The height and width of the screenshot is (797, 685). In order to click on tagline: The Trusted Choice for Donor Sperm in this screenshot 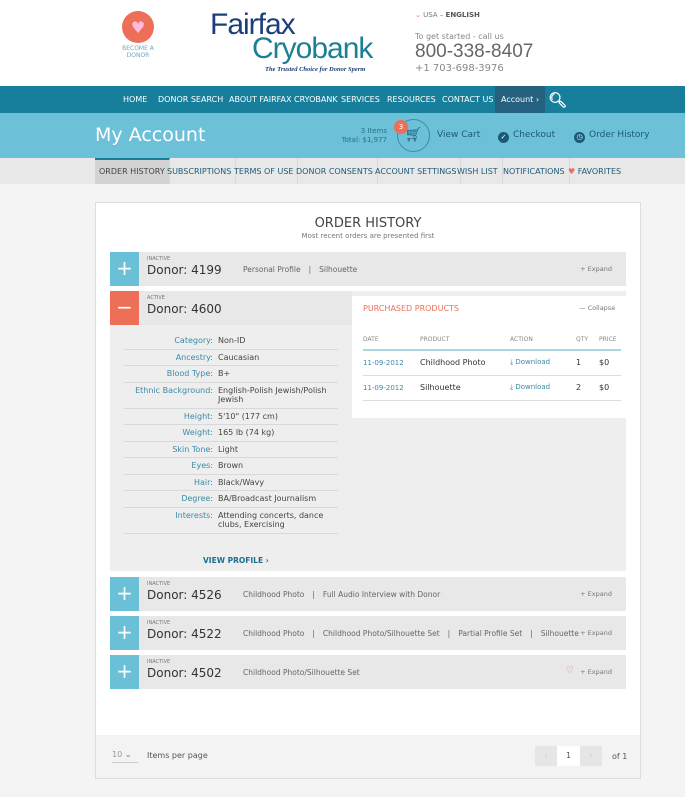, I will do `click(315, 69)`.